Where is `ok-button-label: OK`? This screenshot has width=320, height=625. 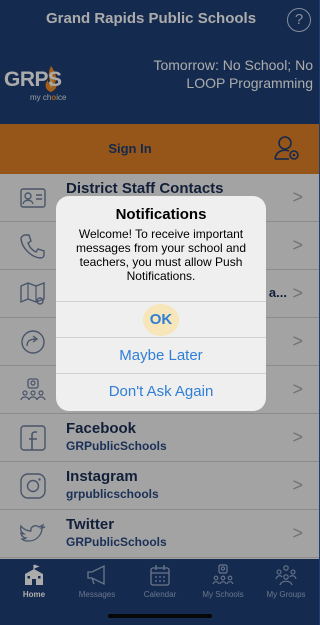 ok-button-label: OK is located at coordinates (161, 319).